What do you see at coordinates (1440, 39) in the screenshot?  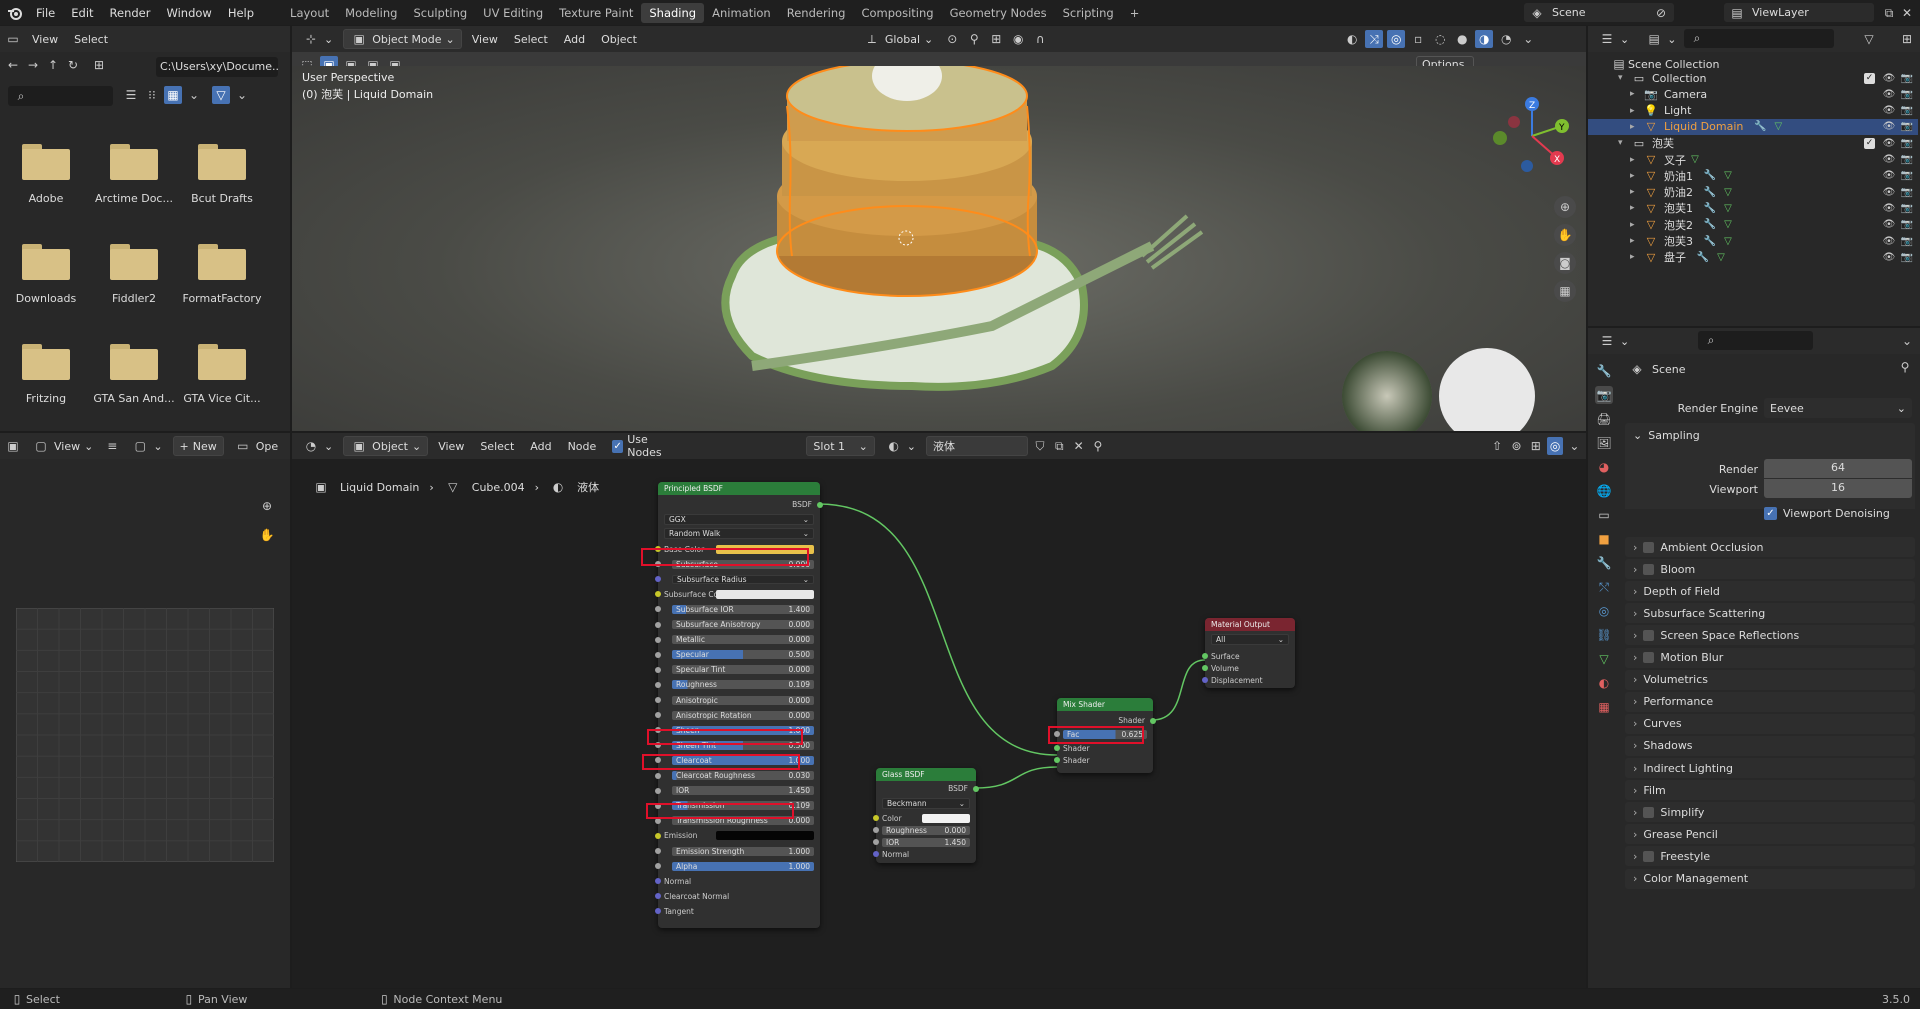 I see `wireframe-shading-icon: ◌` at bounding box center [1440, 39].